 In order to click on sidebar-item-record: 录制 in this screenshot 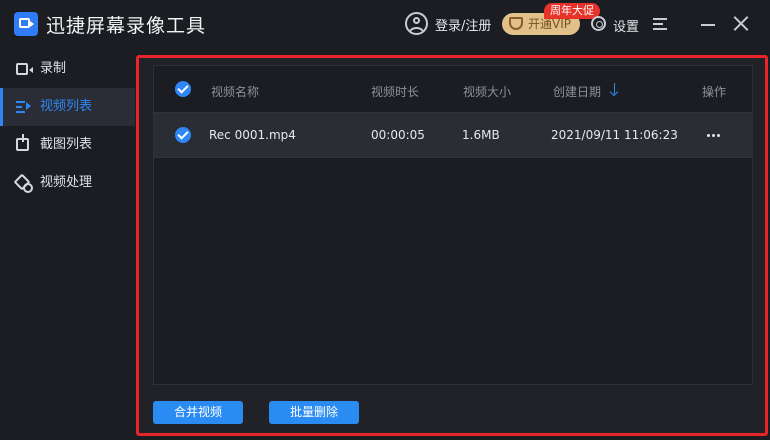, I will do `click(67, 69)`.